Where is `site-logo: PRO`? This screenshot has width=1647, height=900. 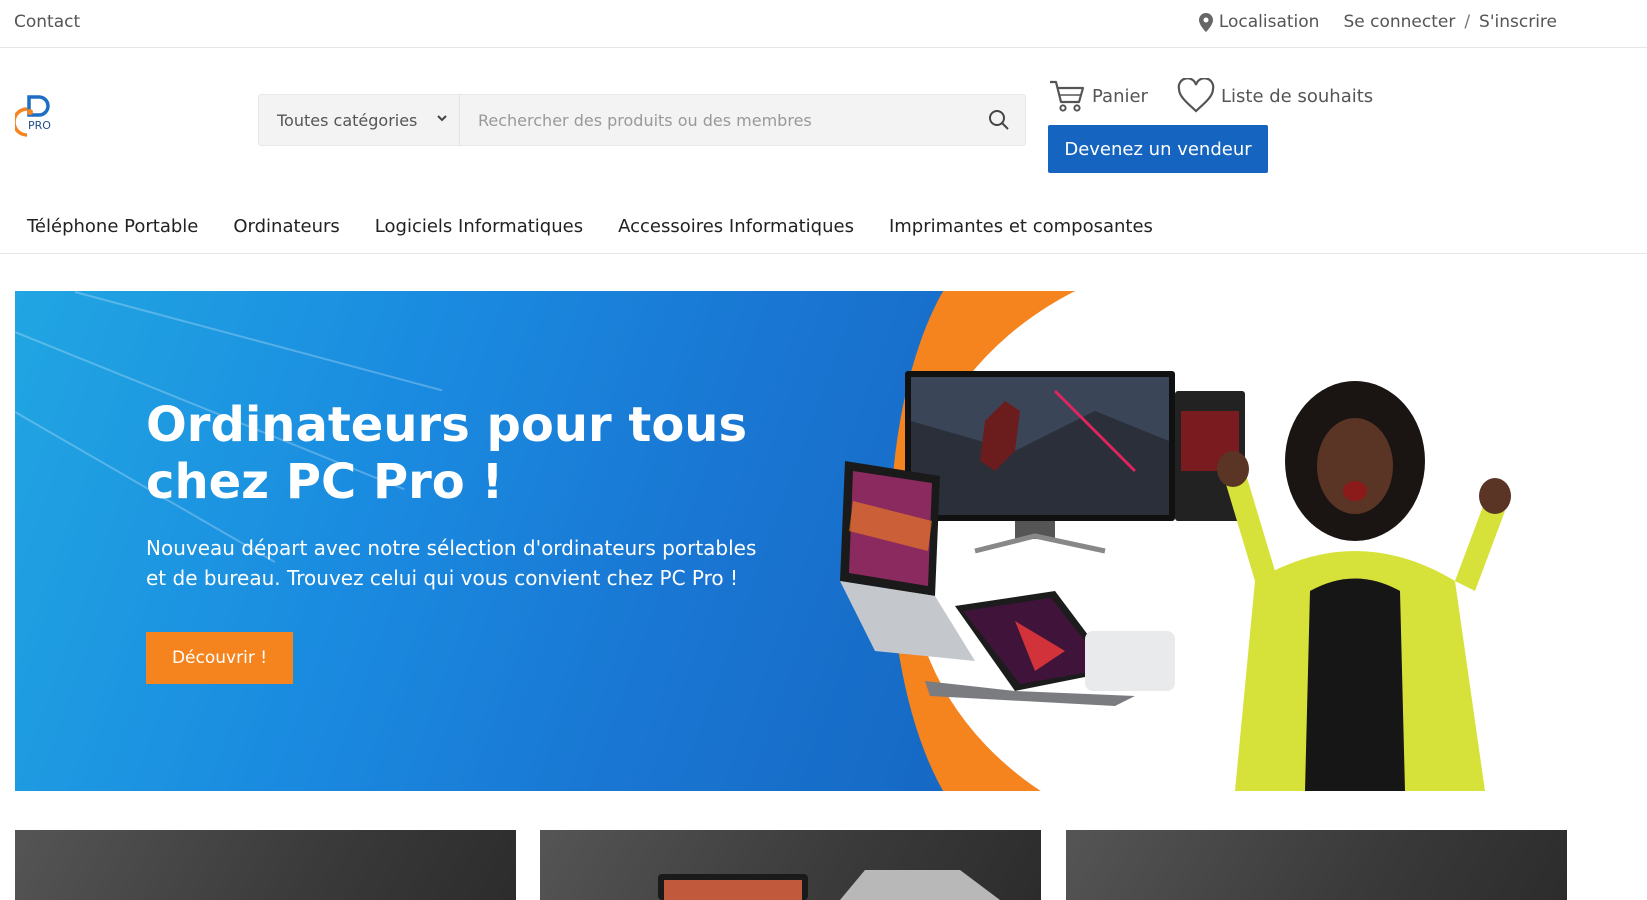
site-logo: PRO is located at coordinates (35, 116).